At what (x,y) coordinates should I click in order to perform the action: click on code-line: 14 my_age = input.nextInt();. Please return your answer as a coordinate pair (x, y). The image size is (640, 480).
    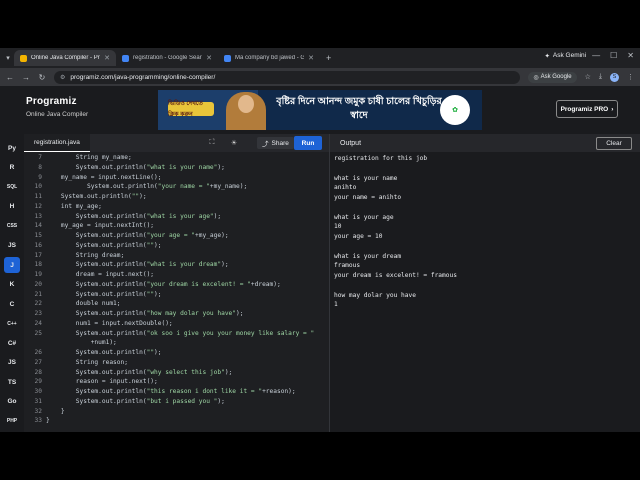
    Looking at the image, I should click on (177, 226).